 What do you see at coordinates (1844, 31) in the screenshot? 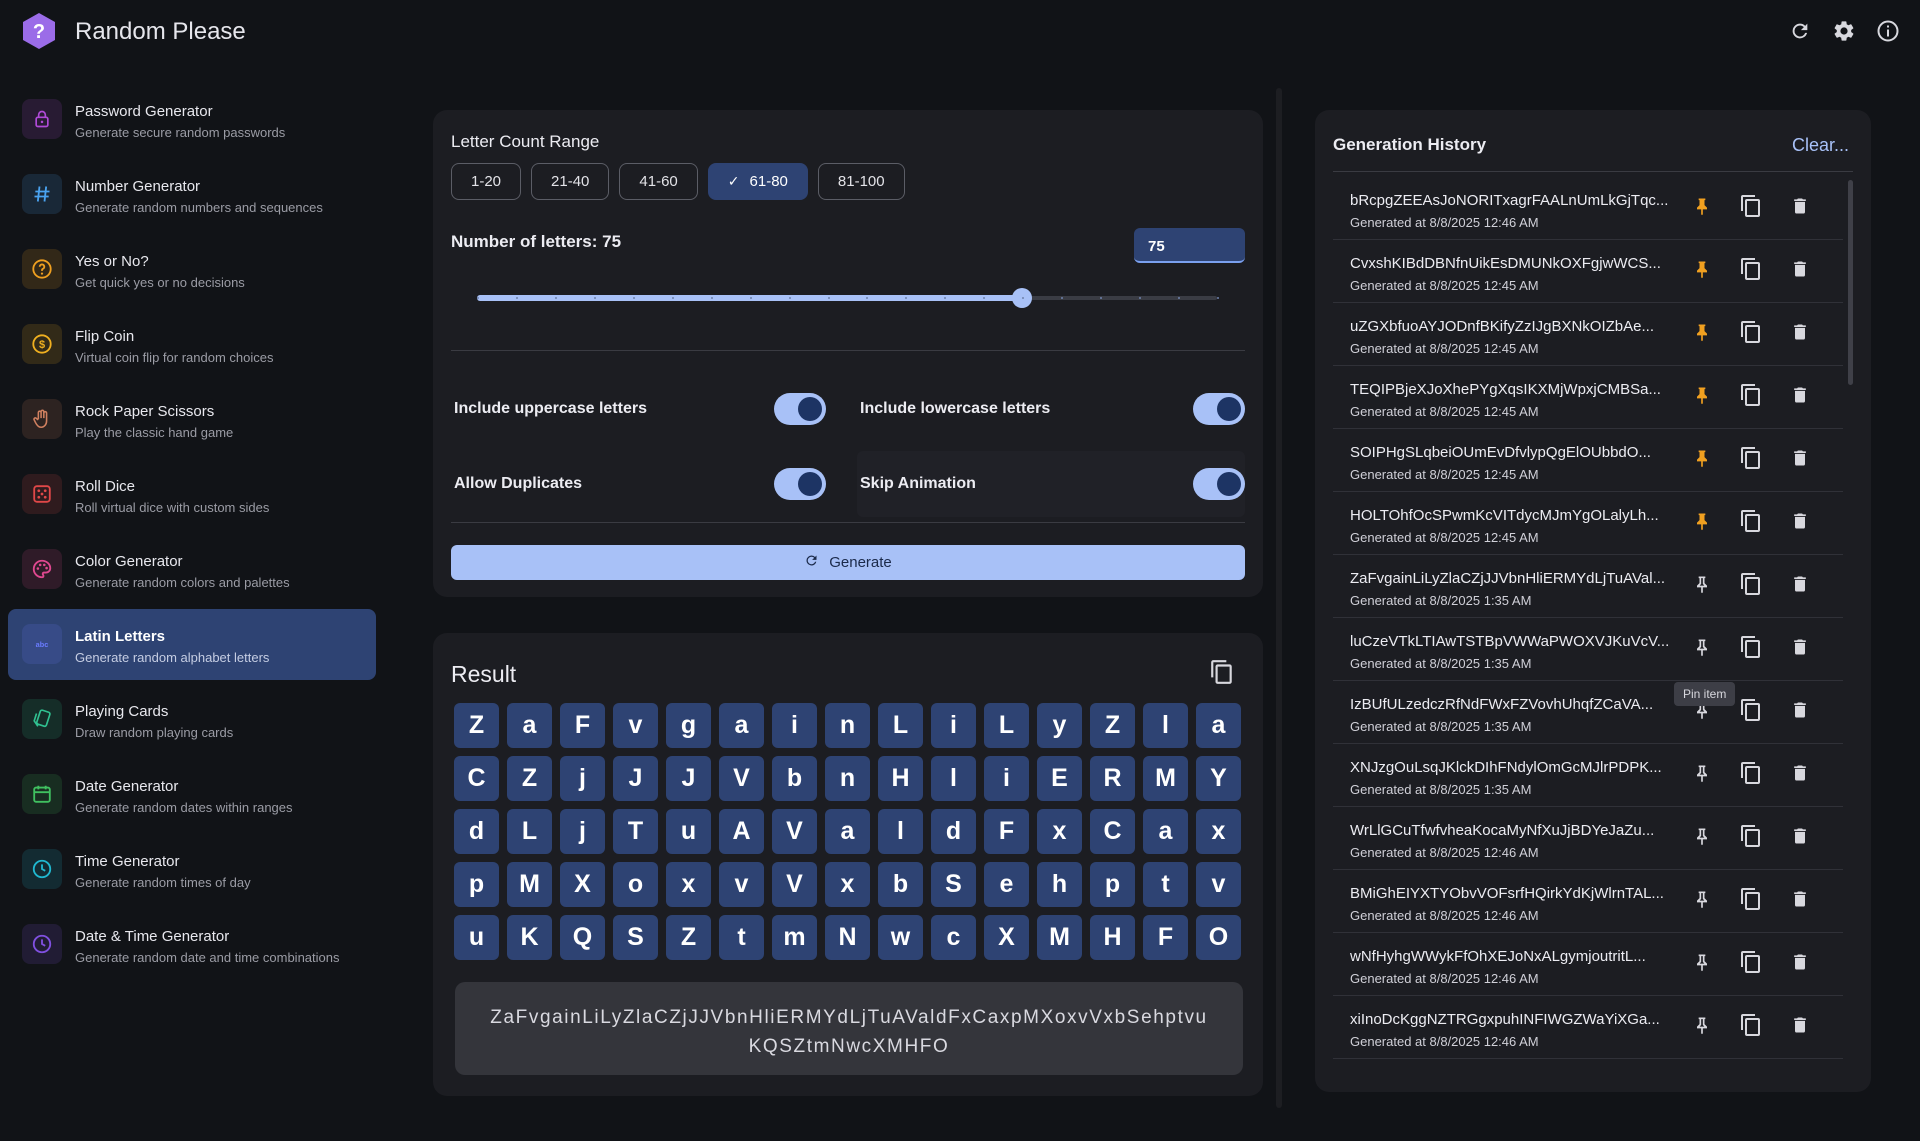
I see `settings-icon` at bounding box center [1844, 31].